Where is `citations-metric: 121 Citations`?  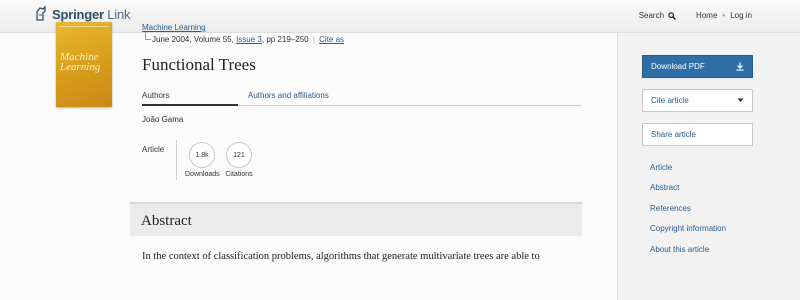
citations-metric: 121 Citations is located at coordinates (239, 160).